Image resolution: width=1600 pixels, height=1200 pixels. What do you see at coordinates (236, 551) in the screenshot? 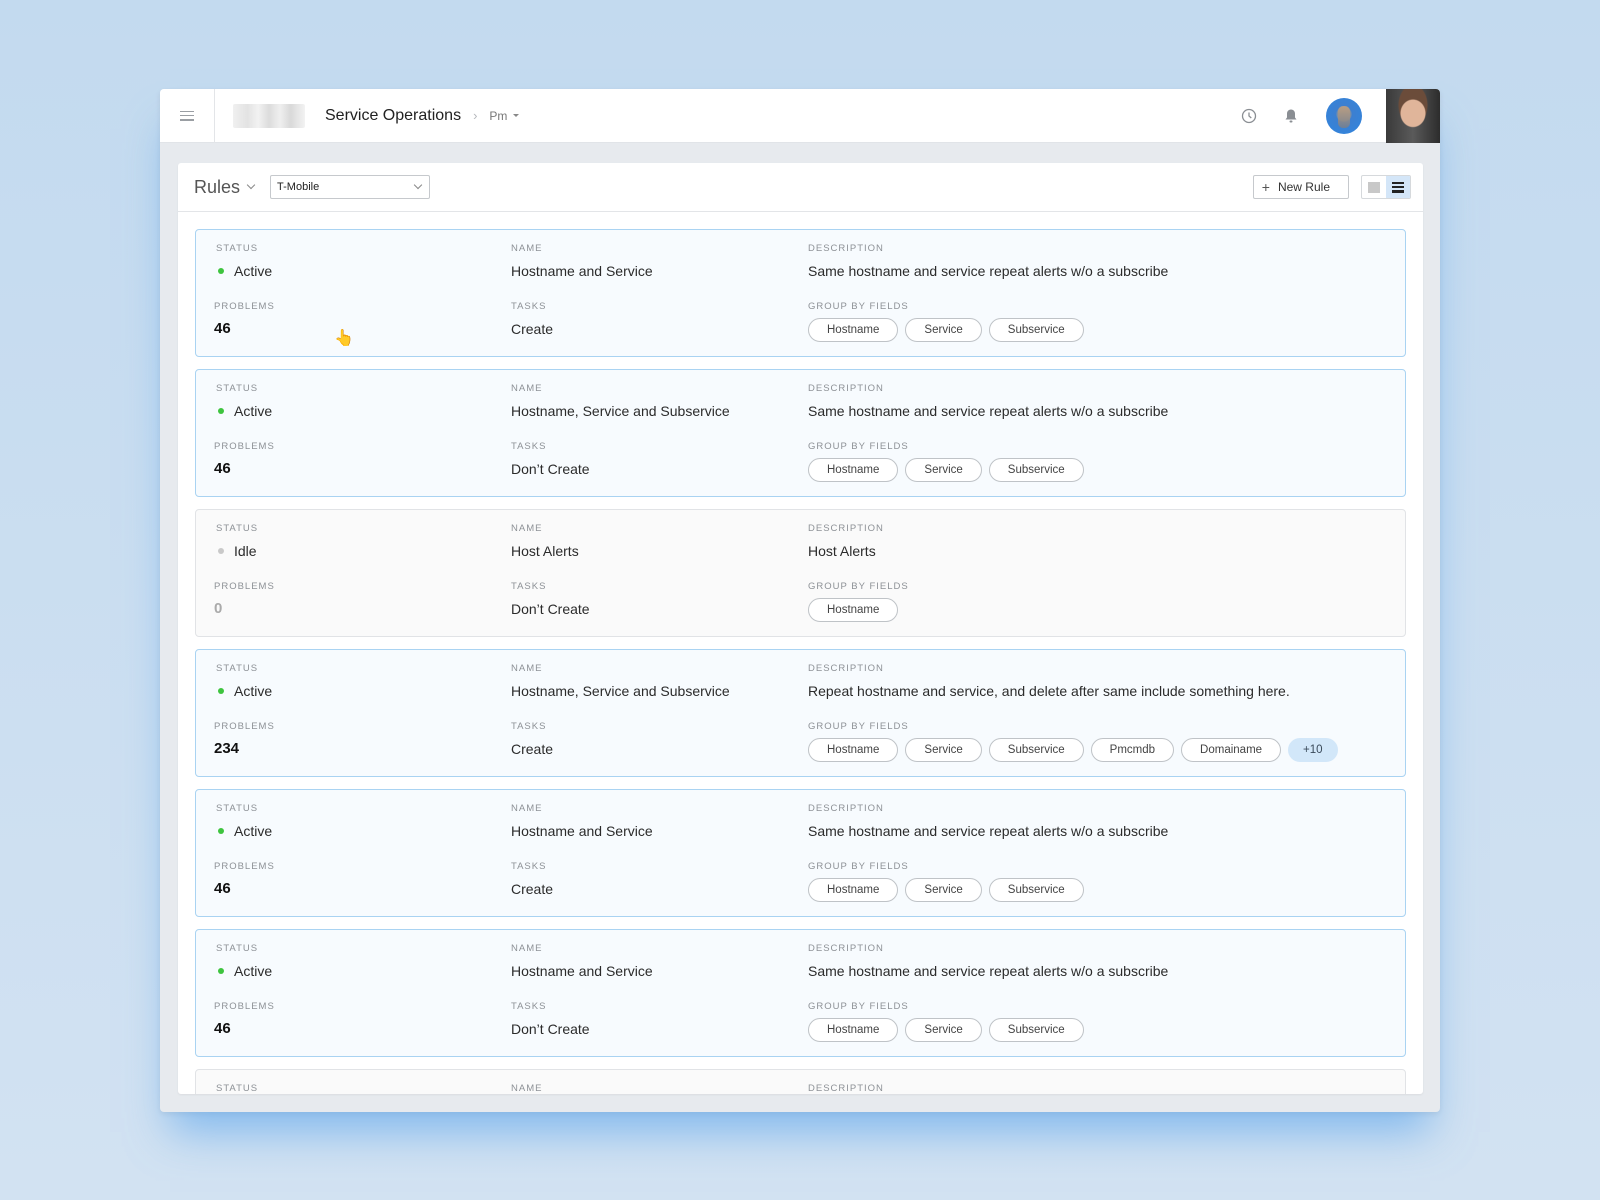
I see `status-value: Idle` at bounding box center [236, 551].